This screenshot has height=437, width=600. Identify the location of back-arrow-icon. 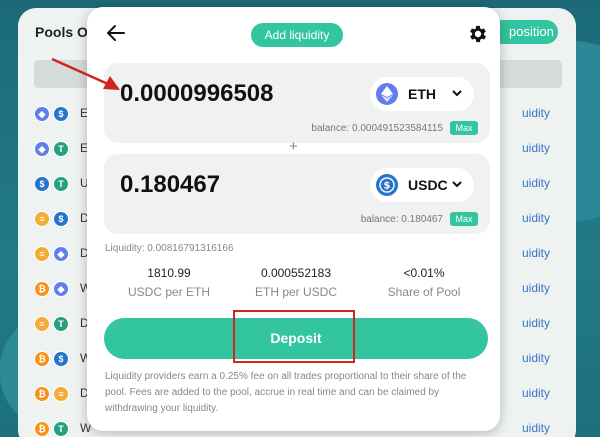
(116, 33).